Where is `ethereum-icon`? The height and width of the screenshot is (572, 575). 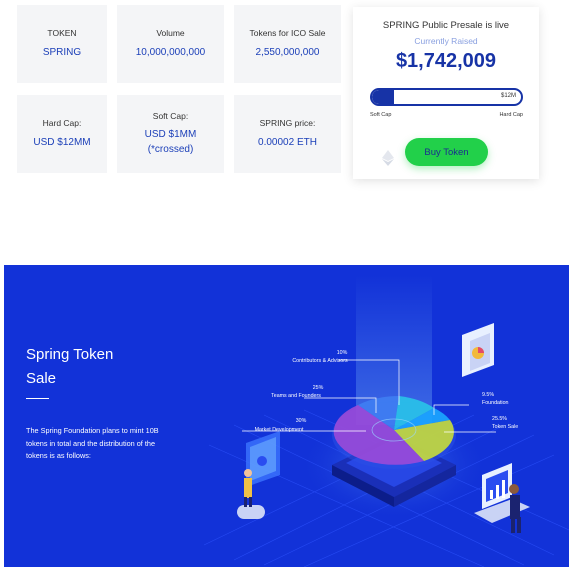
ethereum-icon is located at coordinates (388, 158).